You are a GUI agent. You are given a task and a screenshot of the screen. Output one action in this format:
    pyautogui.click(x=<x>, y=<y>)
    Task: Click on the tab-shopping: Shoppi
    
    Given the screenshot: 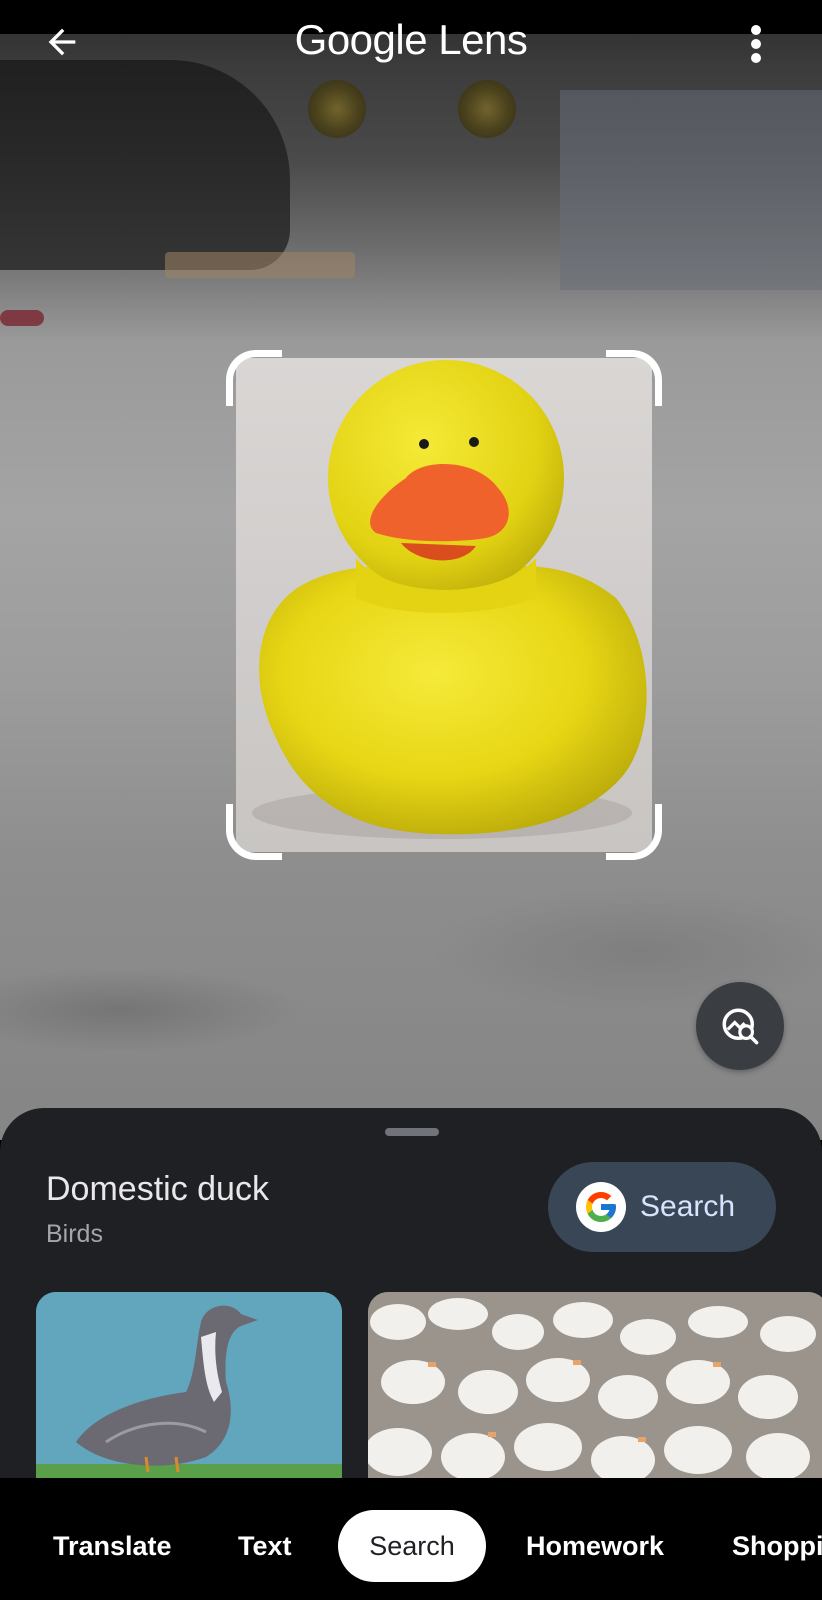 What is the action you would take?
    pyautogui.click(x=777, y=1546)
    